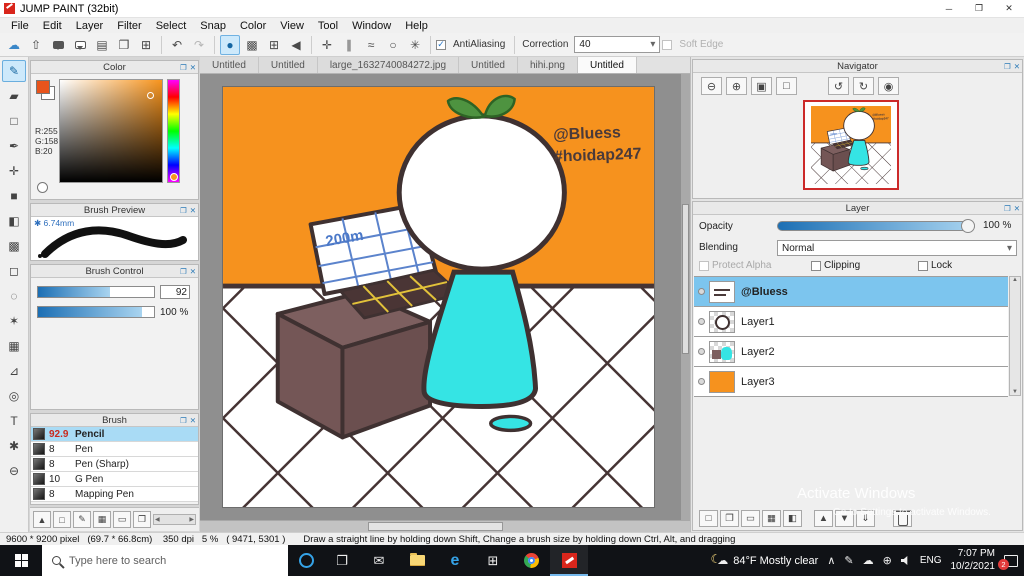 This screenshot has width=1024, height=576. Describe the element at coordinates (371, 26) in the screenshot. I see `menu-window: Window` at that location.